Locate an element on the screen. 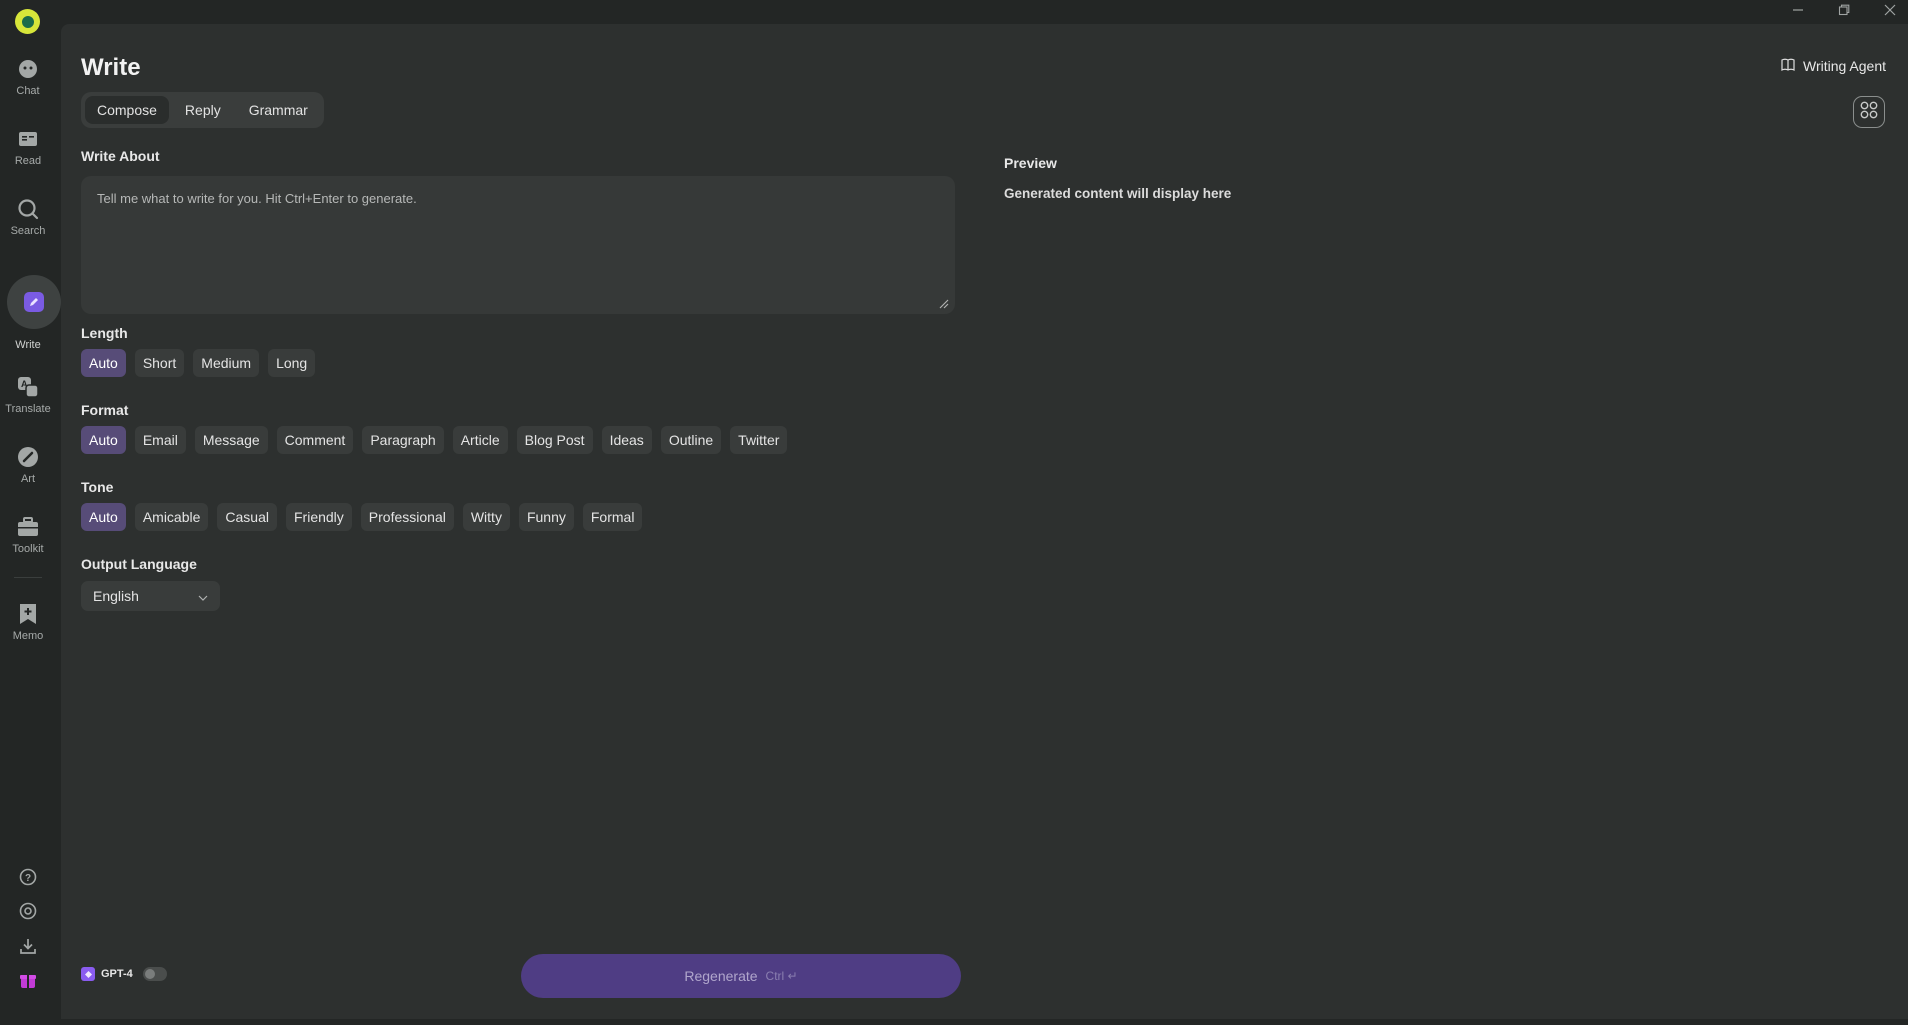 Image resolution: width=1908 pixels, height=1025 pixels. format-option-comment: Comment is located at coordinates (315, 440).